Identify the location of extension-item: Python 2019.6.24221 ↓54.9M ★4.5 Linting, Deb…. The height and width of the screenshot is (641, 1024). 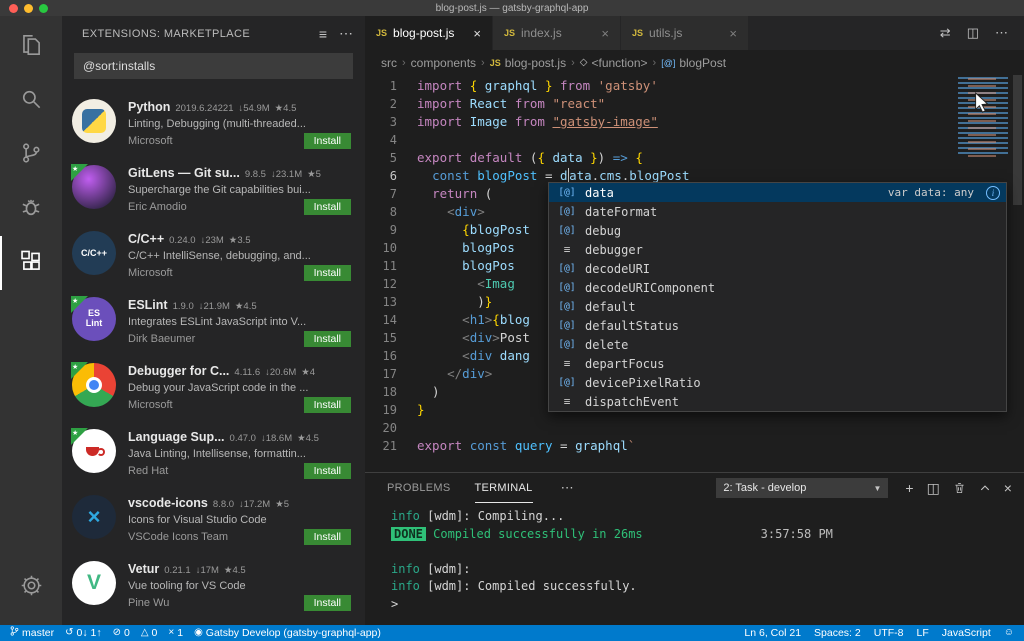
(213, 122).